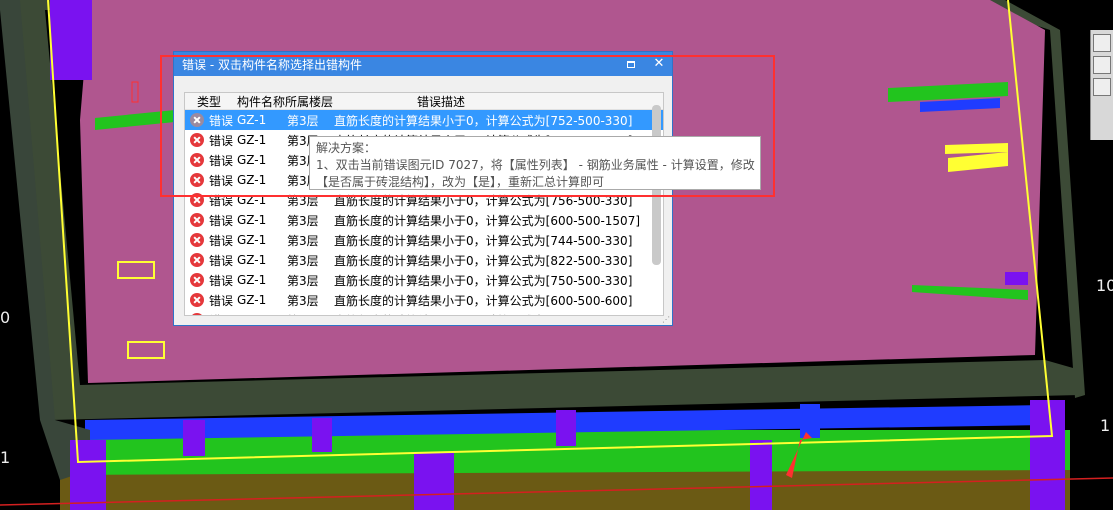  I want to click on layers-icon, so click(1102, 87).